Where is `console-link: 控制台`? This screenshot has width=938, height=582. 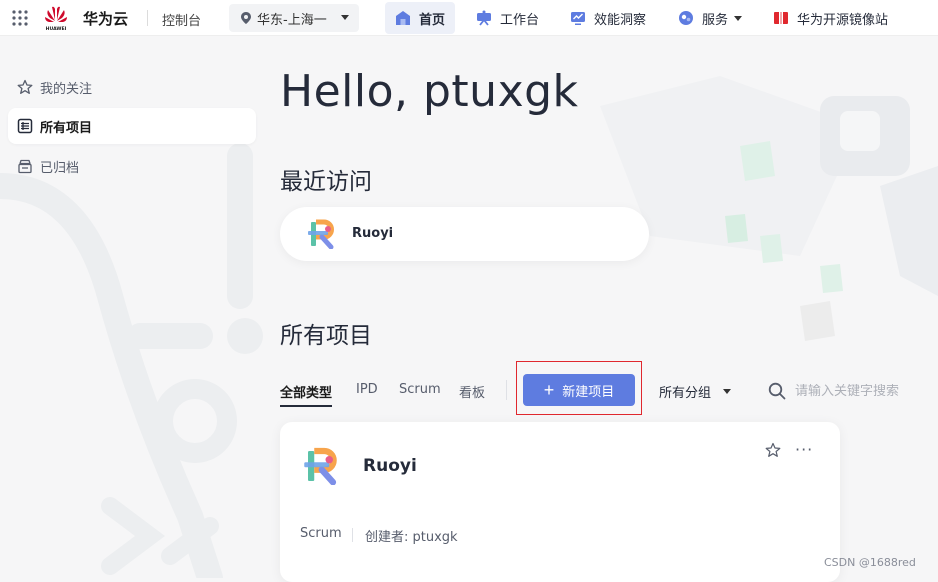 console-link: 控制台 is located at coordinates (181, 19).